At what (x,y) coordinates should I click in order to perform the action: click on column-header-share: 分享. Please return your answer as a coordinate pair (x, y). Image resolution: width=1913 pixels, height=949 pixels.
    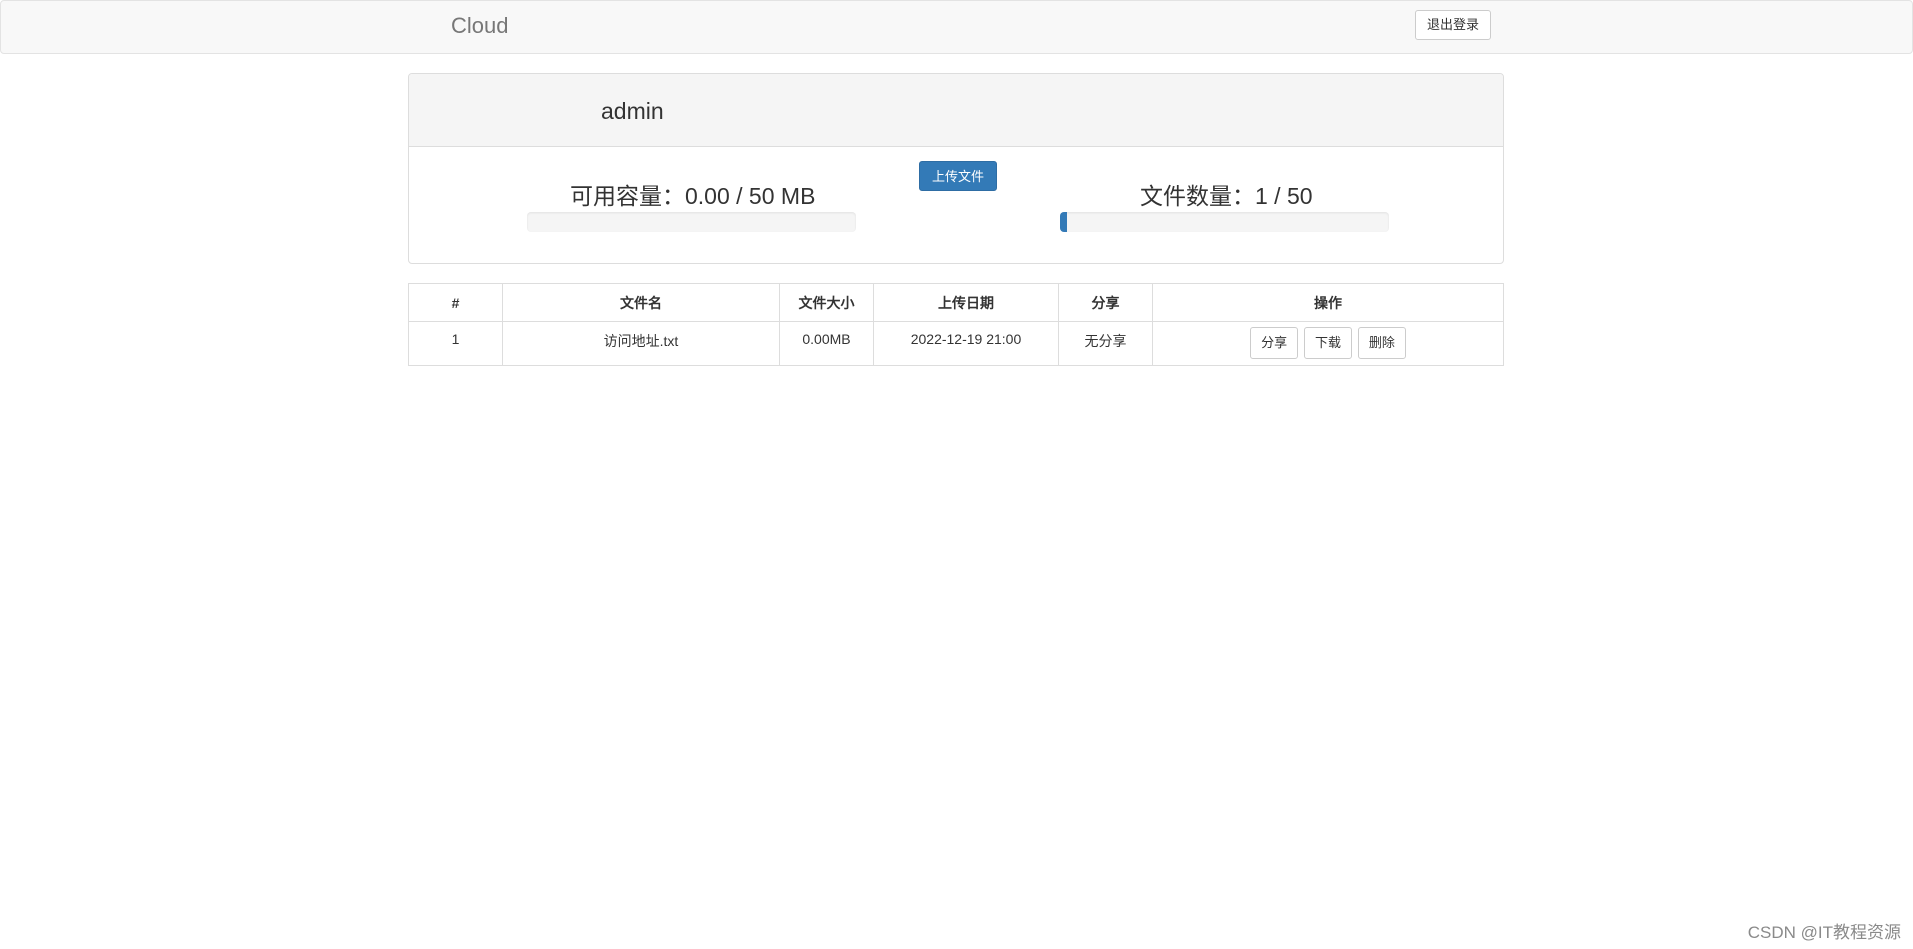
    Looking at the image, I should click on (1105, 302).